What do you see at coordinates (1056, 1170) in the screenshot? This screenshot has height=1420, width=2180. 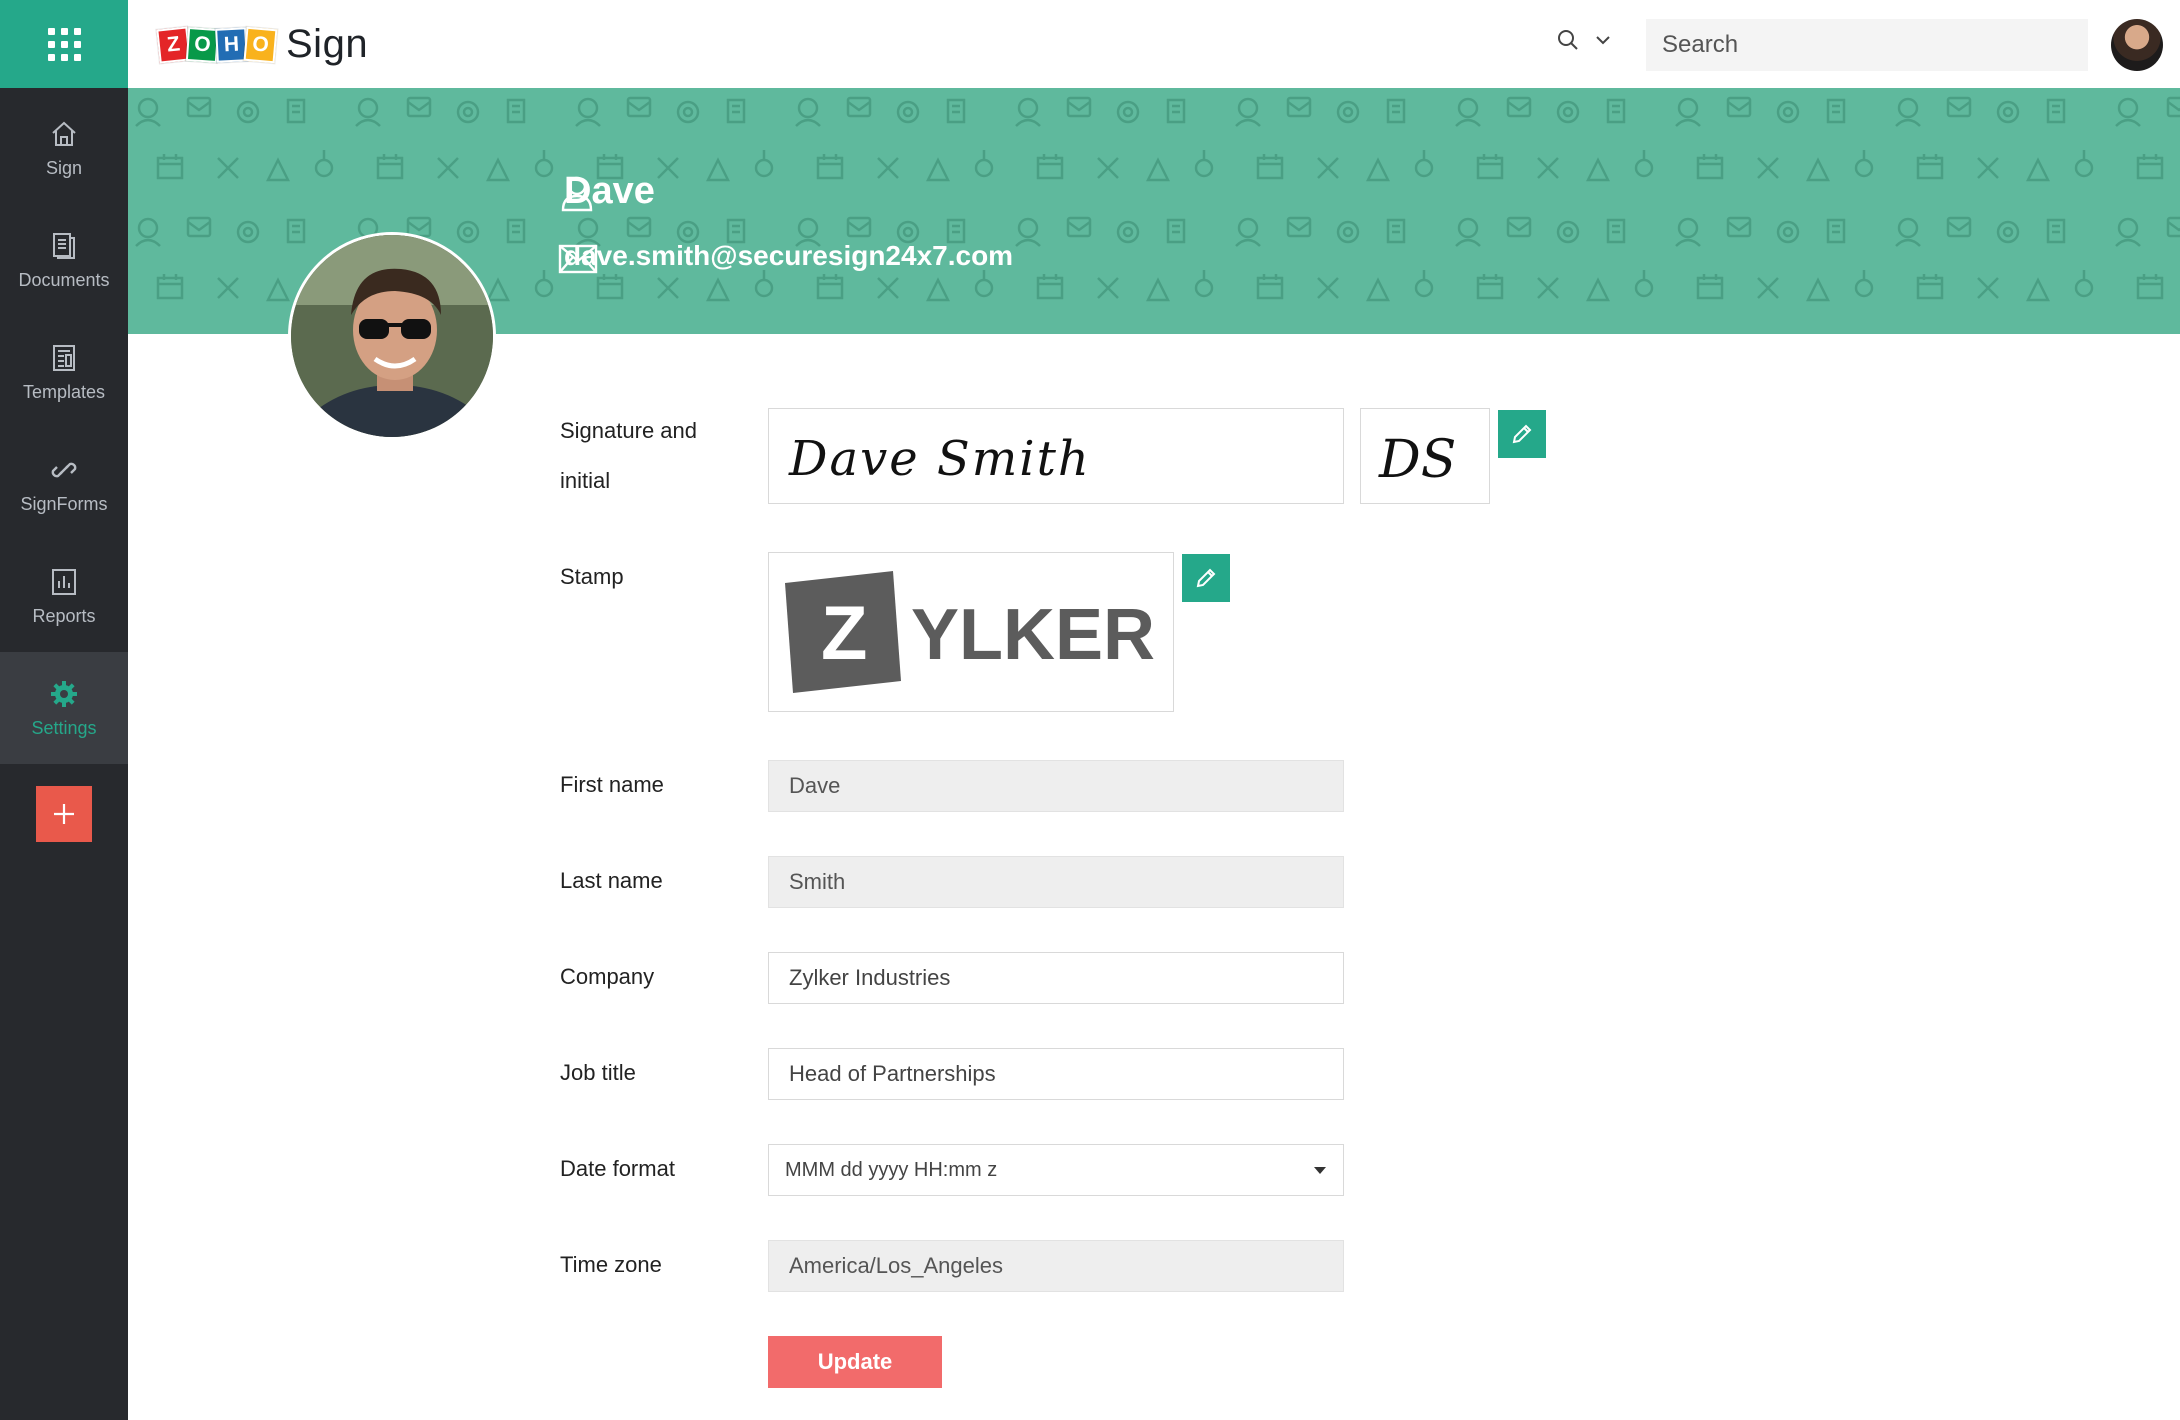 I see `date-format-select: MMM dd yyyy HH:mm z` at bounding box center [1056, 1170].